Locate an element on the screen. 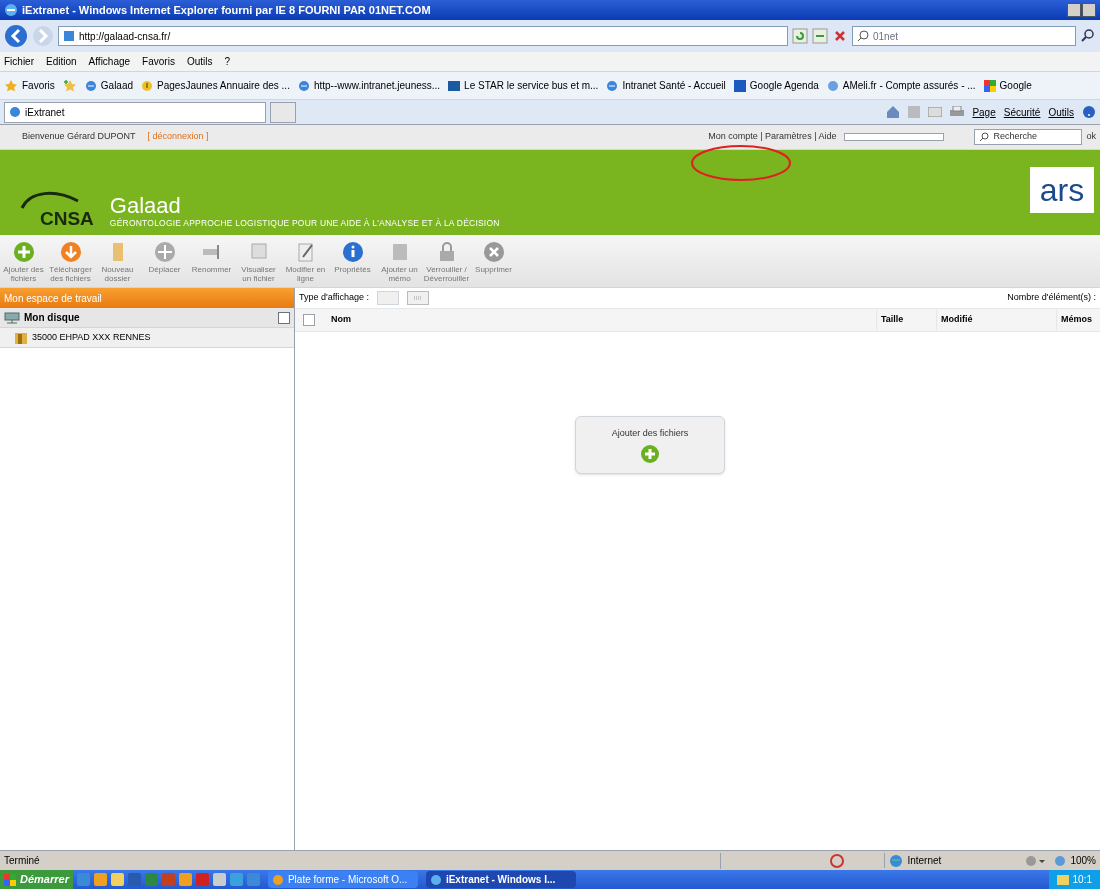  column-header: Mémos is located at coordinates (1078, 320).